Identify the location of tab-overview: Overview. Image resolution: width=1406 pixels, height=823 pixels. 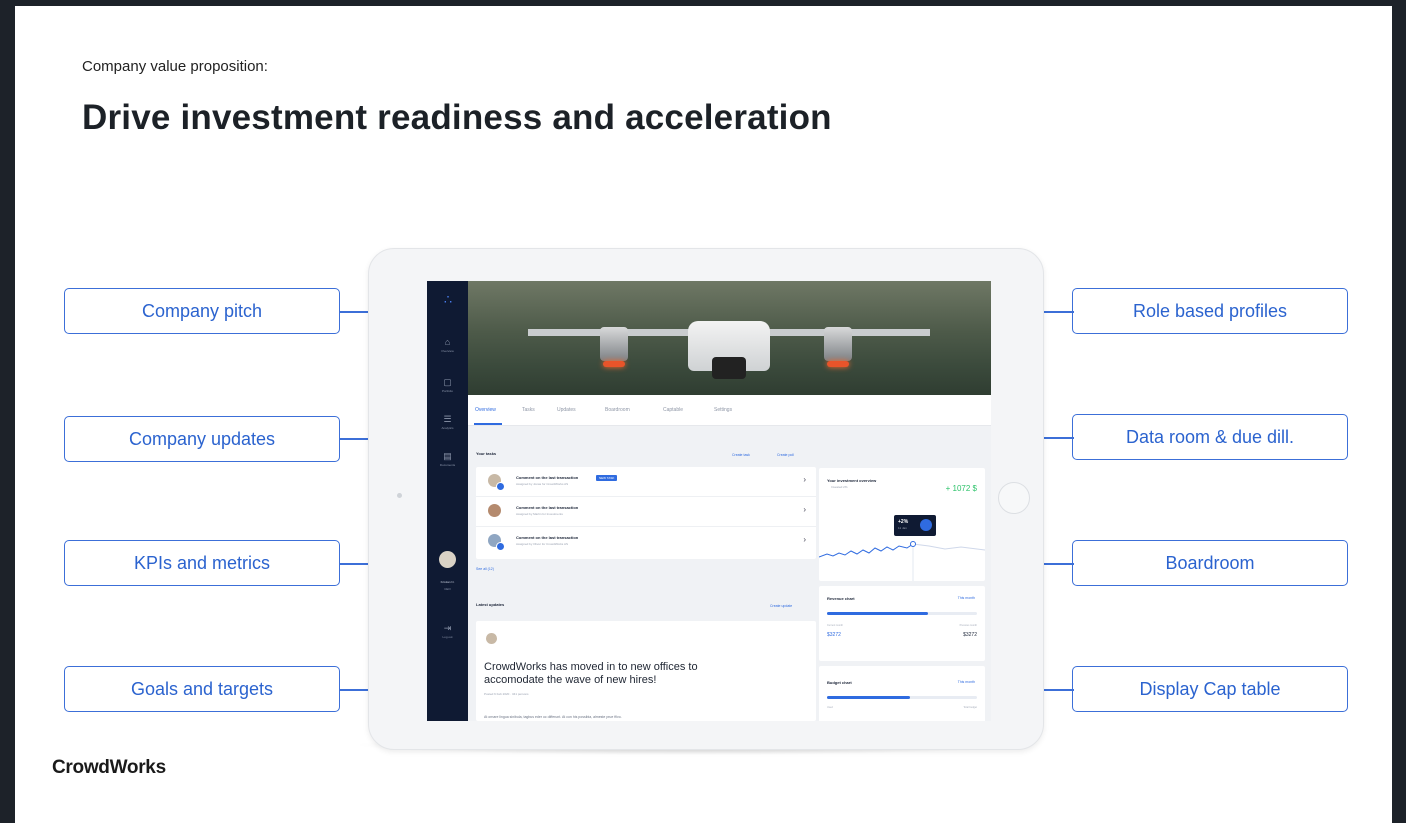
(485, 410).